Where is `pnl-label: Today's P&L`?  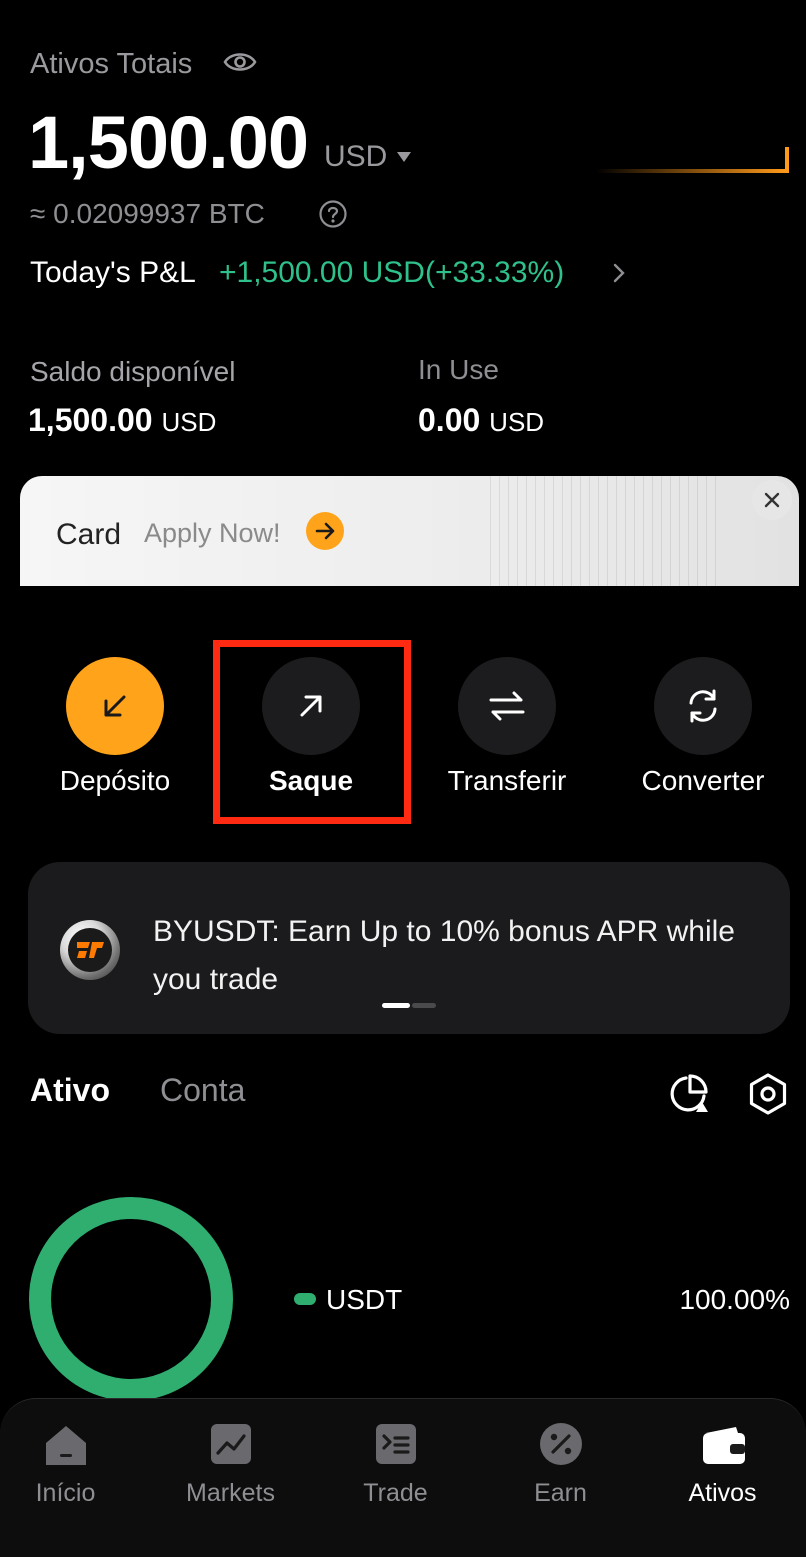 pnl-label: Today's P&L is located at coordinates (113, 272).